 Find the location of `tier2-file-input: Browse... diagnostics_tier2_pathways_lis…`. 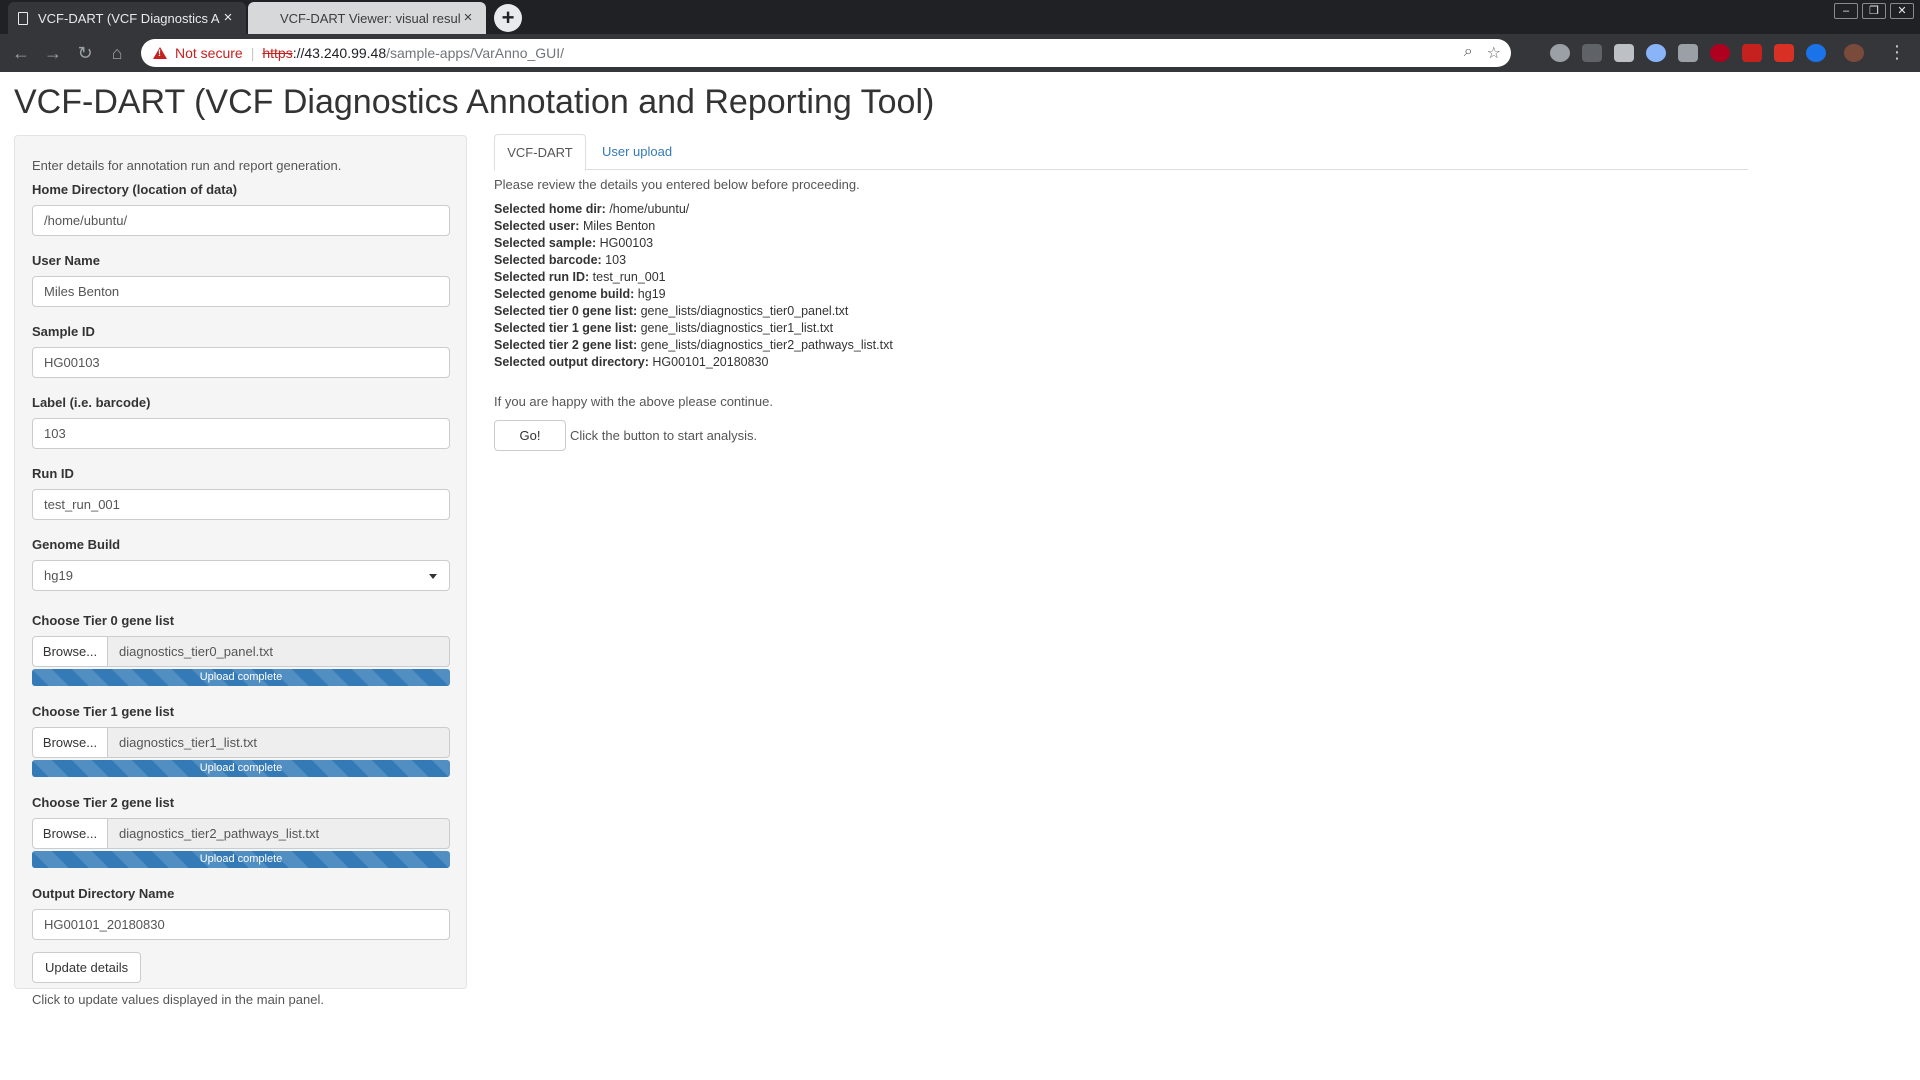

tier2-file-input: Browse... diagnostics_tier2_pathways_lis… is located at coordinates (241, 833).